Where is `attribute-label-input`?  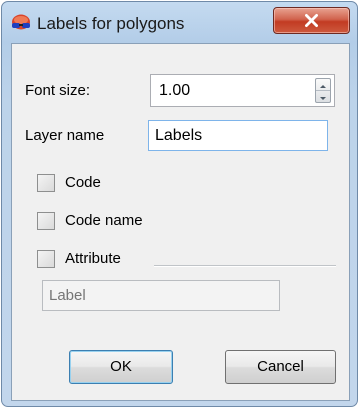
attribute-label-input is located at coordinates (161, 295).